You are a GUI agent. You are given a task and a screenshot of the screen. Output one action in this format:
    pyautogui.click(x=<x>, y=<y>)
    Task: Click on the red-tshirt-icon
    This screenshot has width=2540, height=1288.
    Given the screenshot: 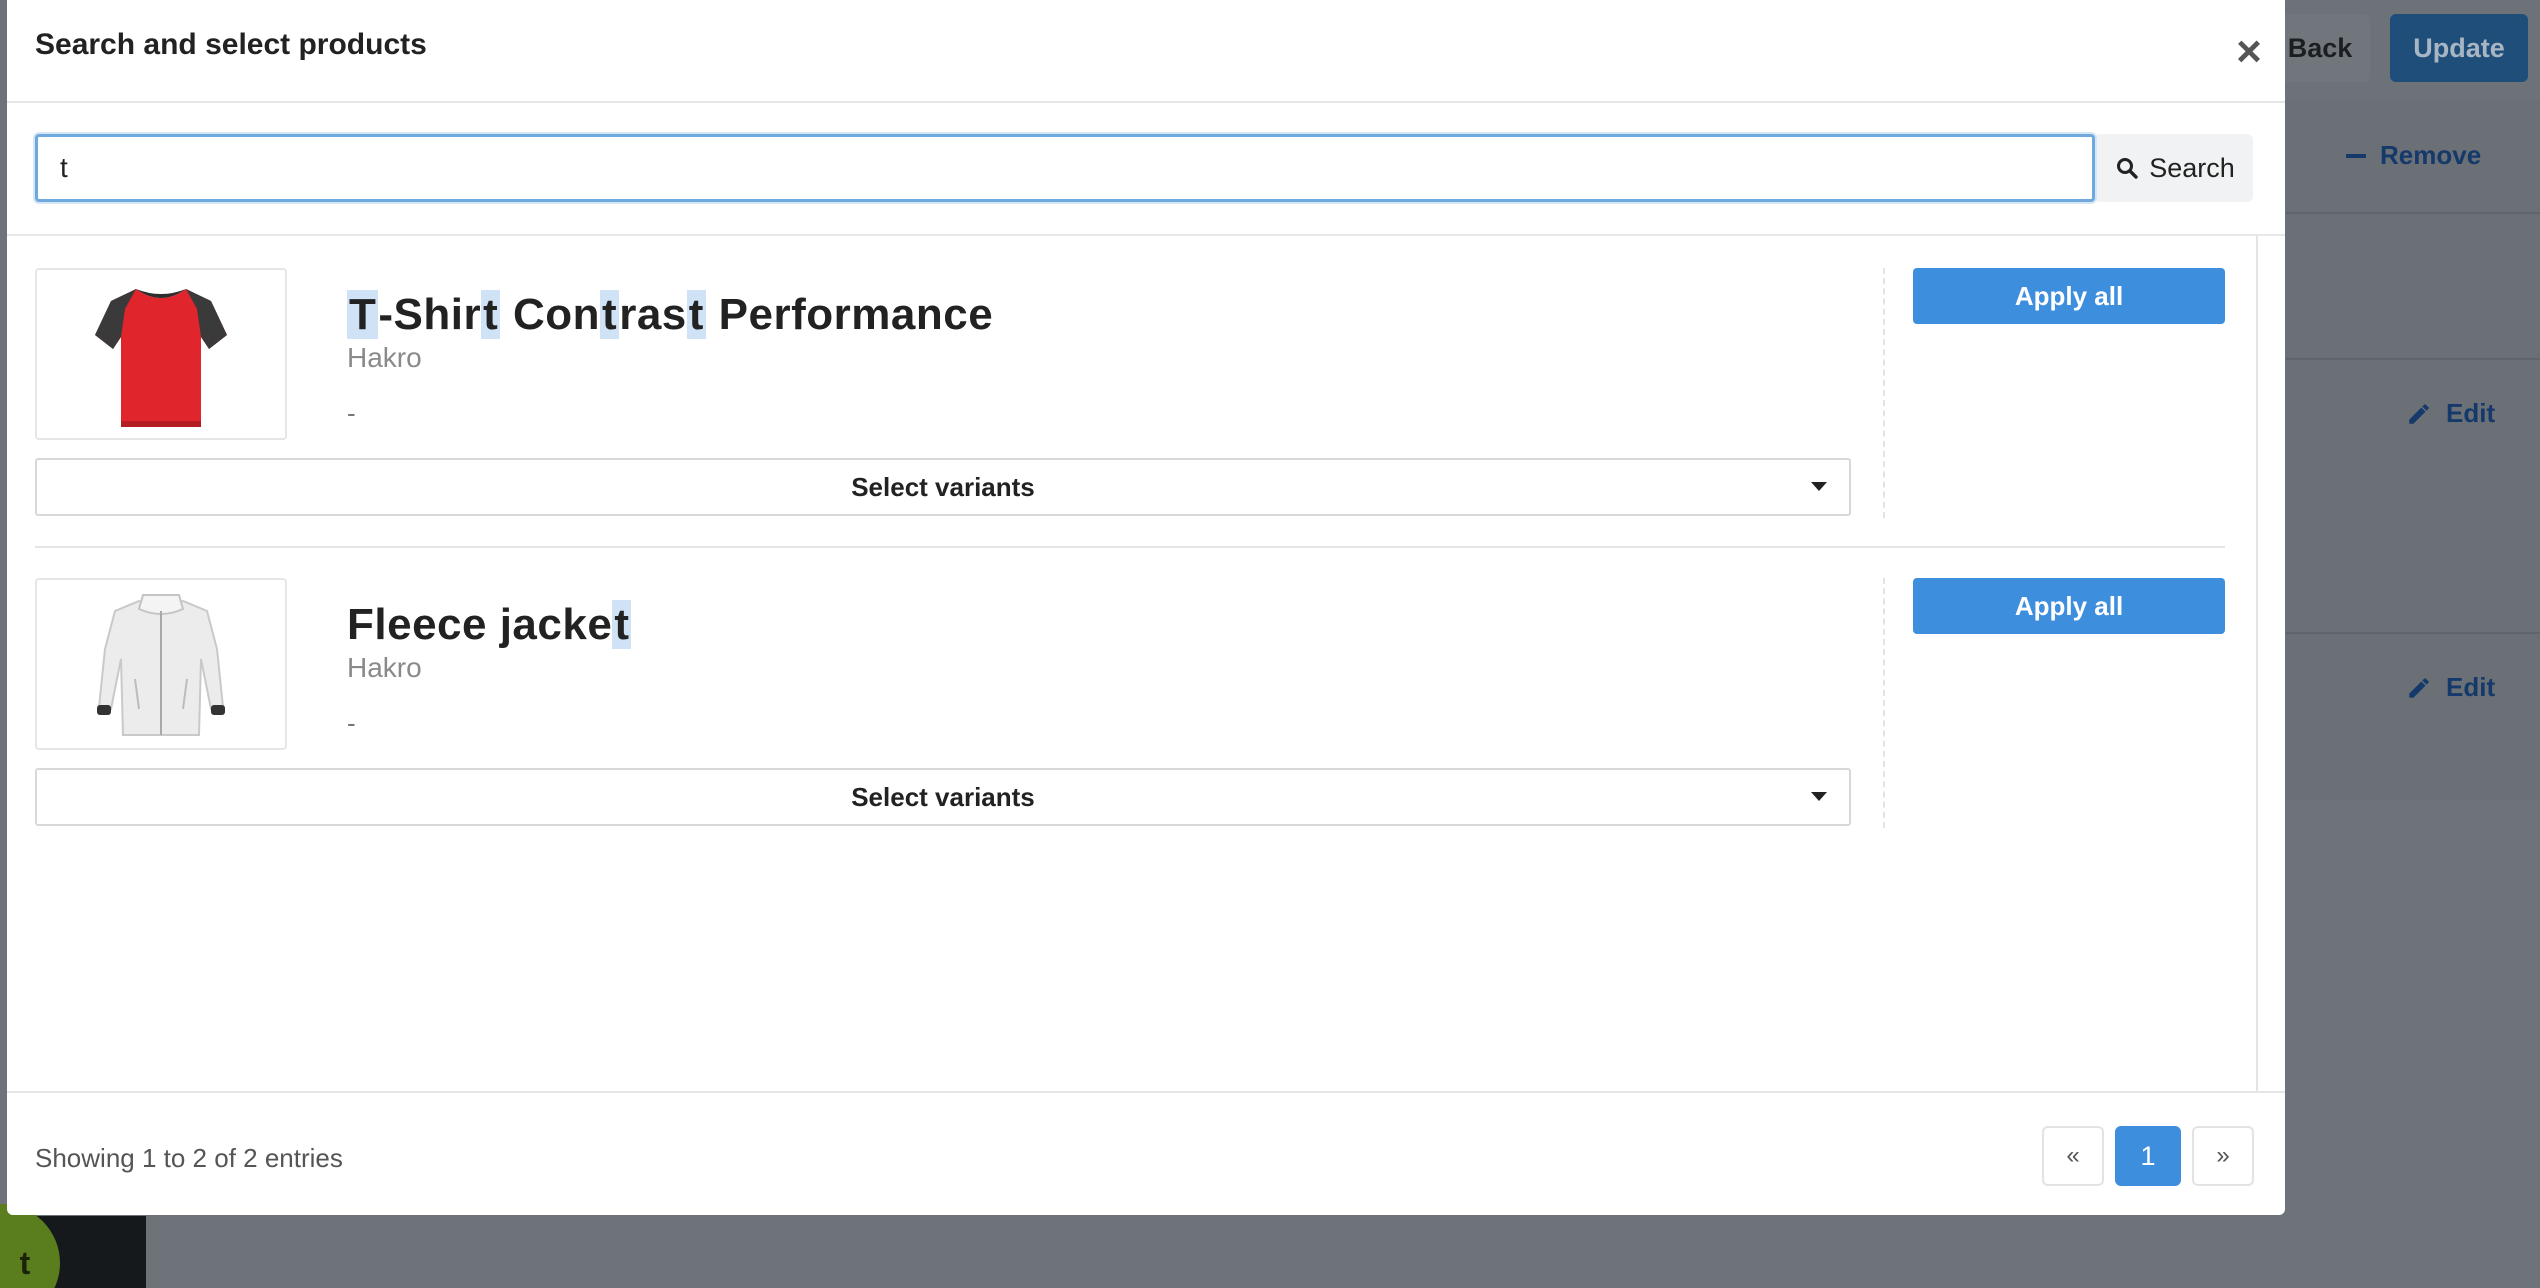 What is the action you would take?
    pyautogui.click(x=161, y=358)
    